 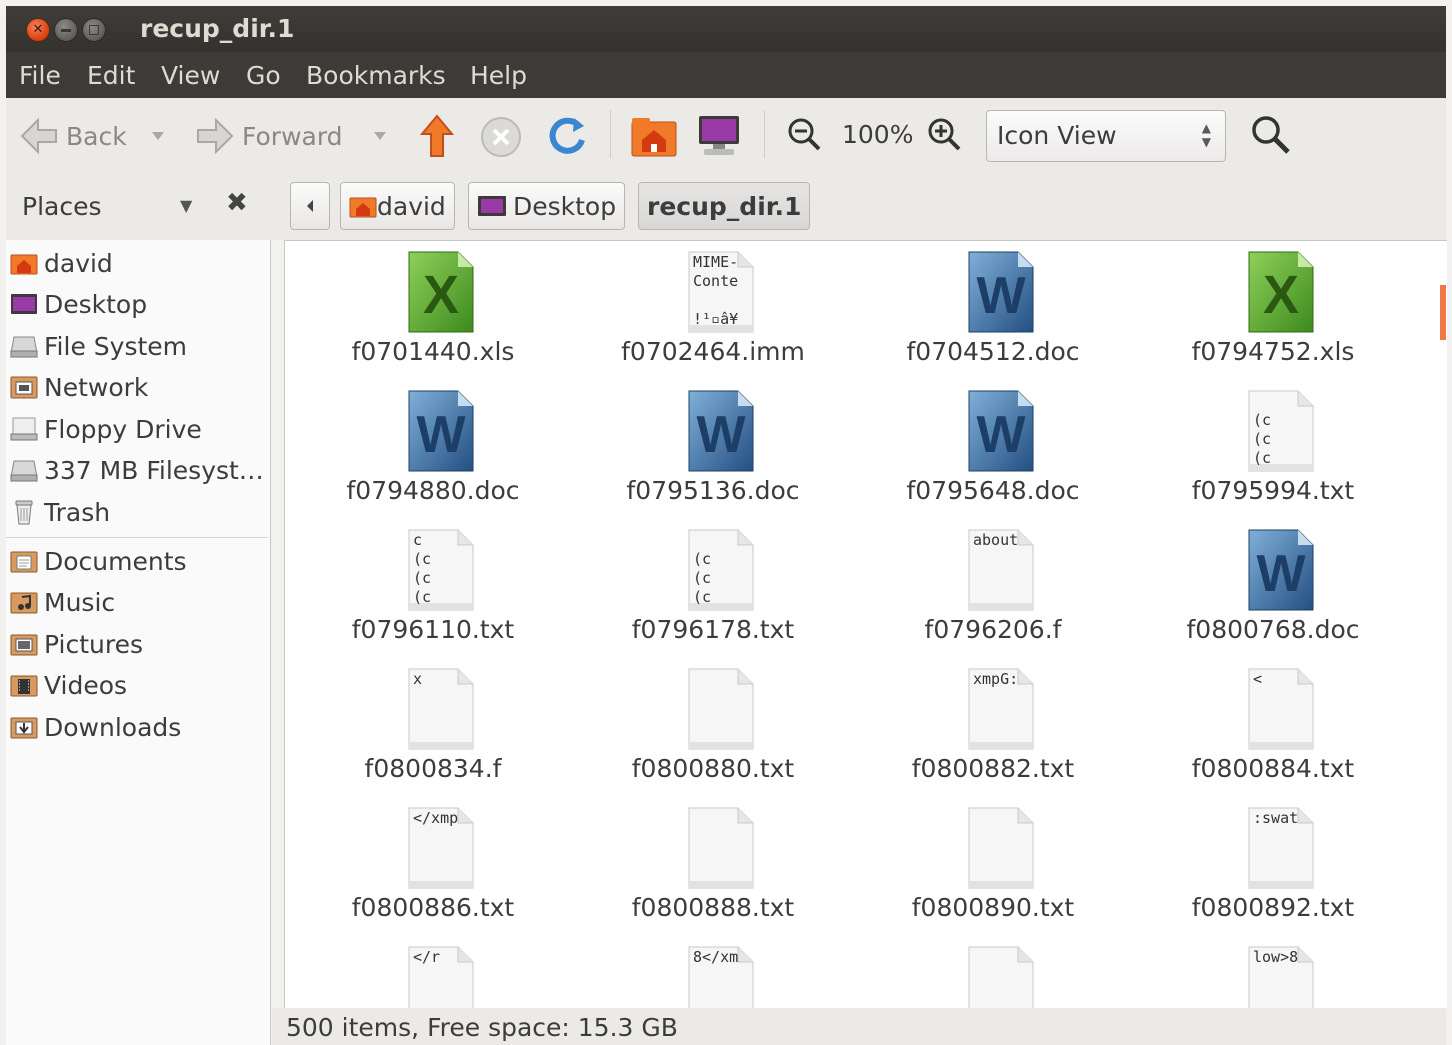 I want to click on close-sidebar-icon: ✖, so click(x=237, y=203).